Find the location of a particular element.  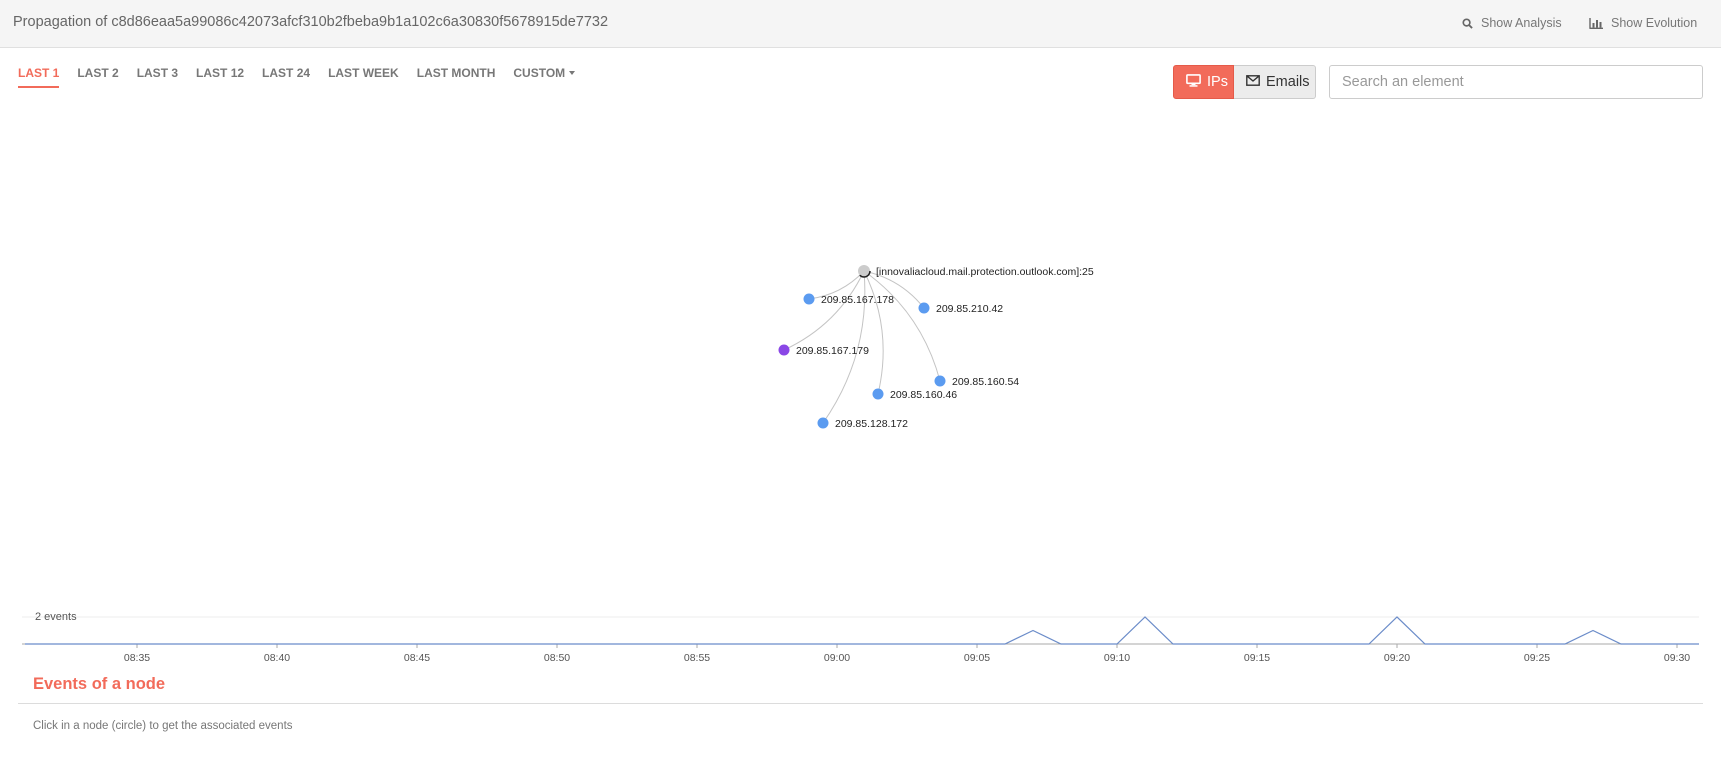

tab-custom-dropdown: CUSTOM is located at coordinates (544, 77).